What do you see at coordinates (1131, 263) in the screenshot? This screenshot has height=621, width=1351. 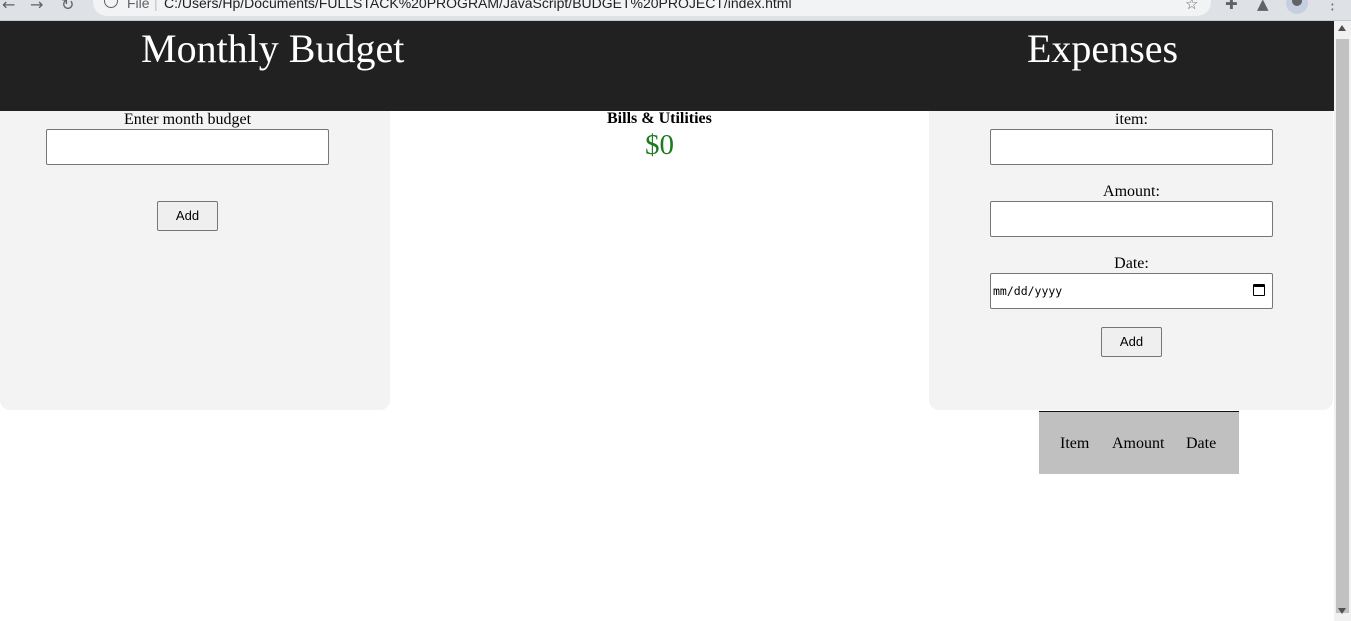 I see `date-label: Date:` at bounding box center [1131, 263].